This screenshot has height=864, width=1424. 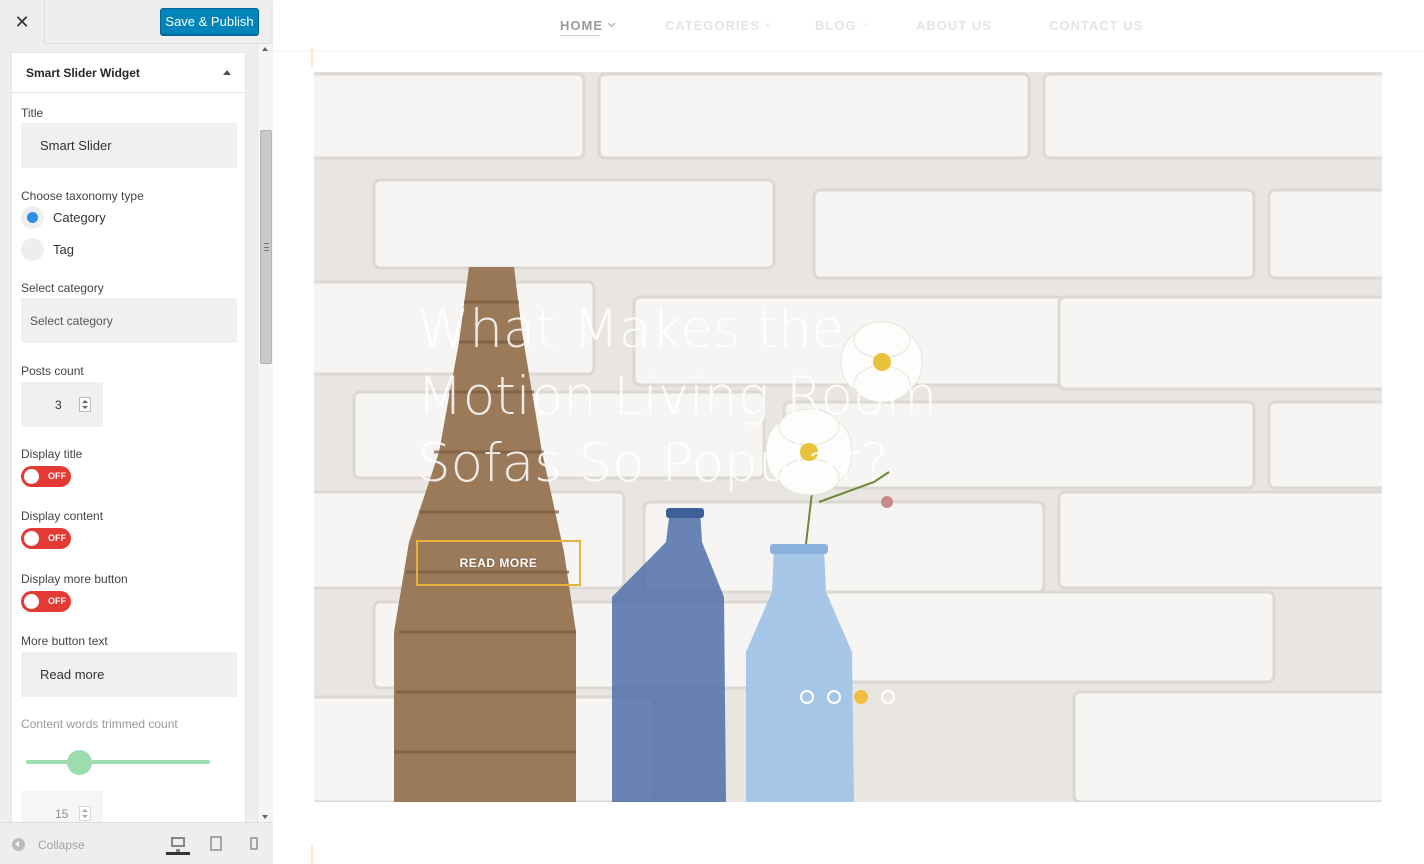 What do you see at coordinates (46, 601) in the screenshot?
I see `display-more-toggle: OFF` at bounding box center [46, 601].